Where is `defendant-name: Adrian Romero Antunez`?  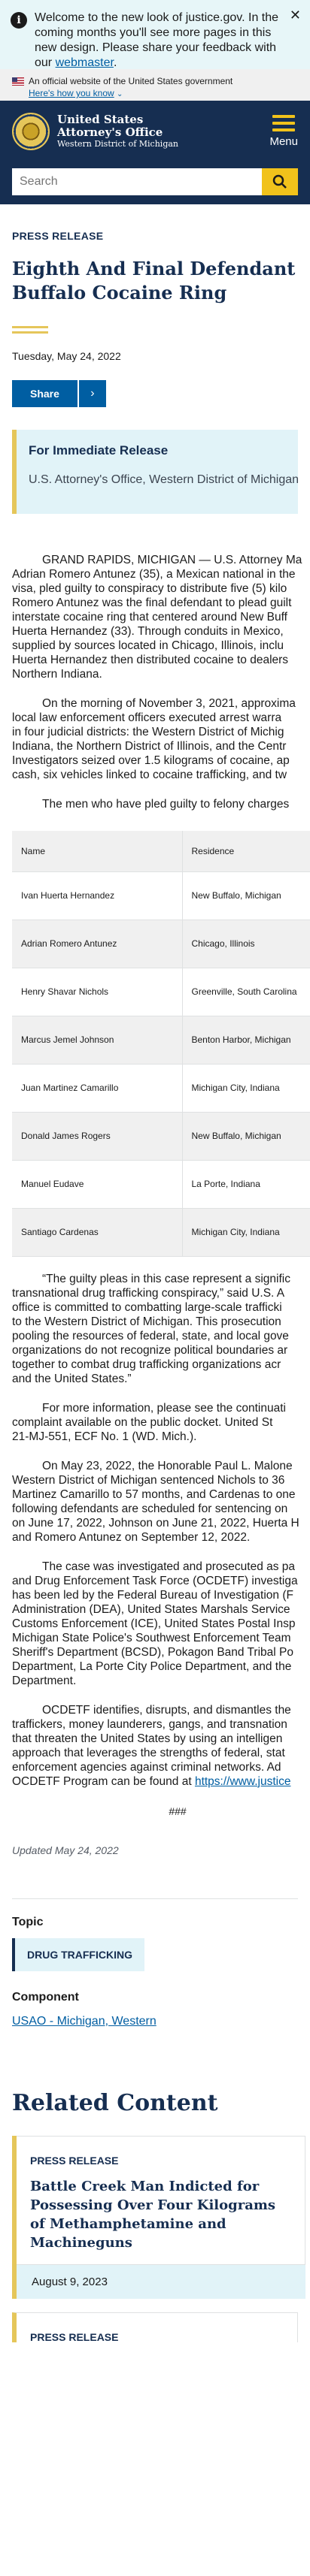 defendant-name: Adrian Romero Antunez is located at coordinates (98, 944).